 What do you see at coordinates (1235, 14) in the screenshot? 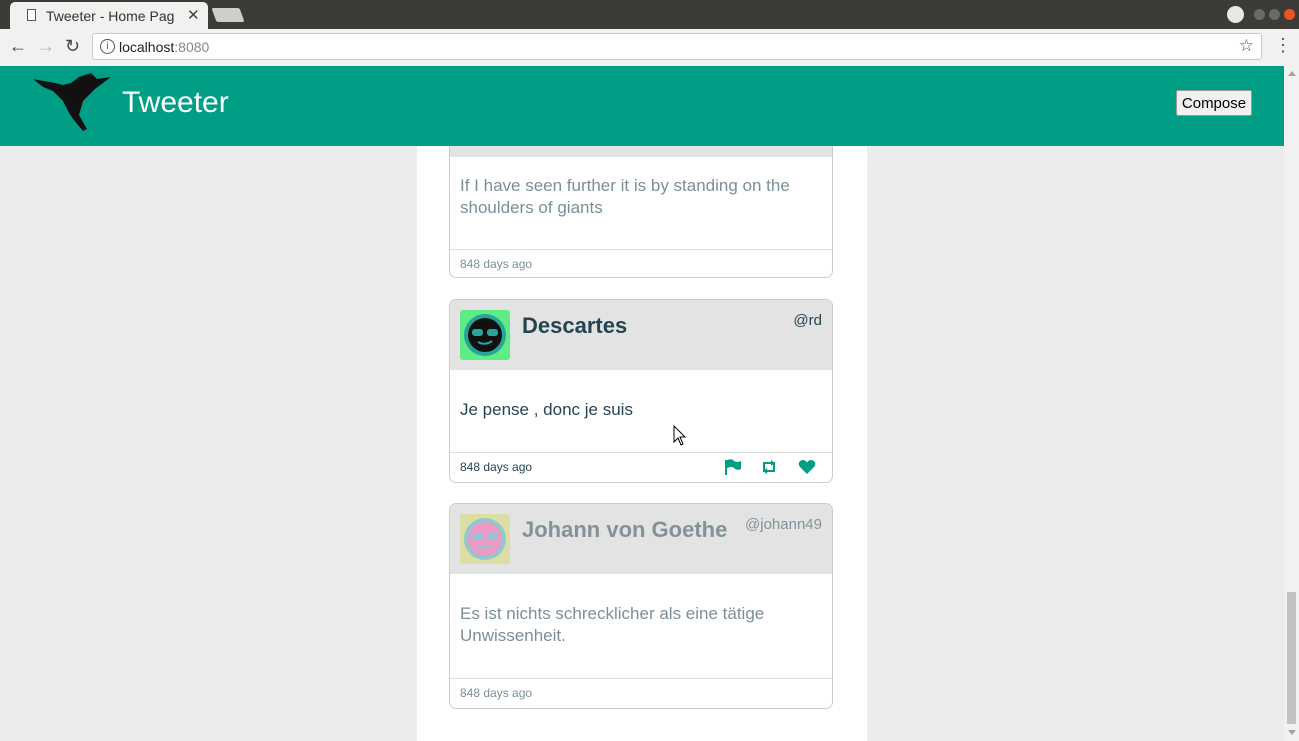
I see `profile-icon` at bounding box center [1235, 14].